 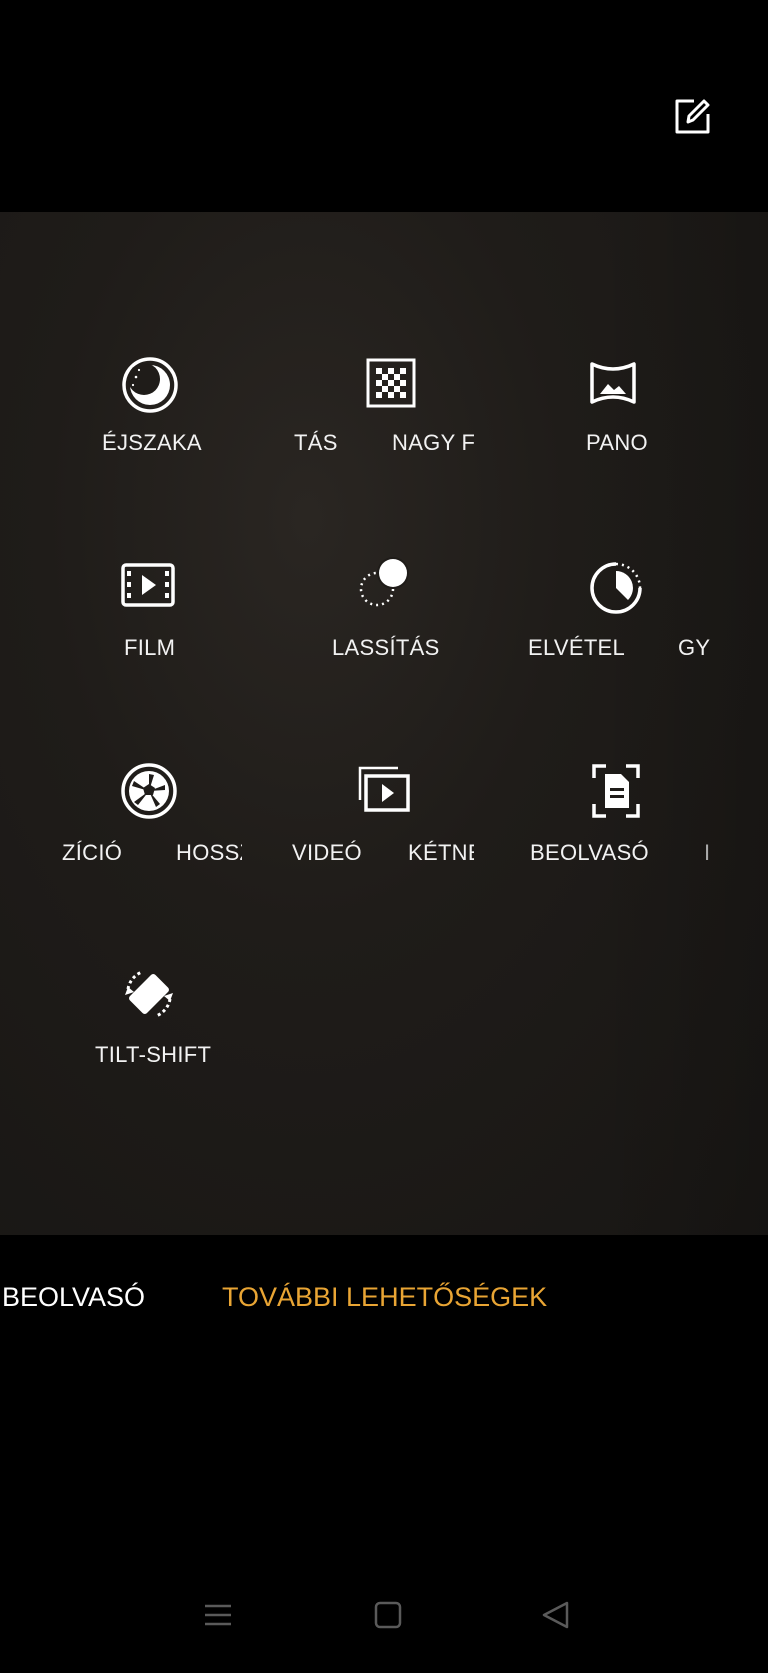 I want to click on mode-nagy-label: NAGY F, so click(x=433, y=442).